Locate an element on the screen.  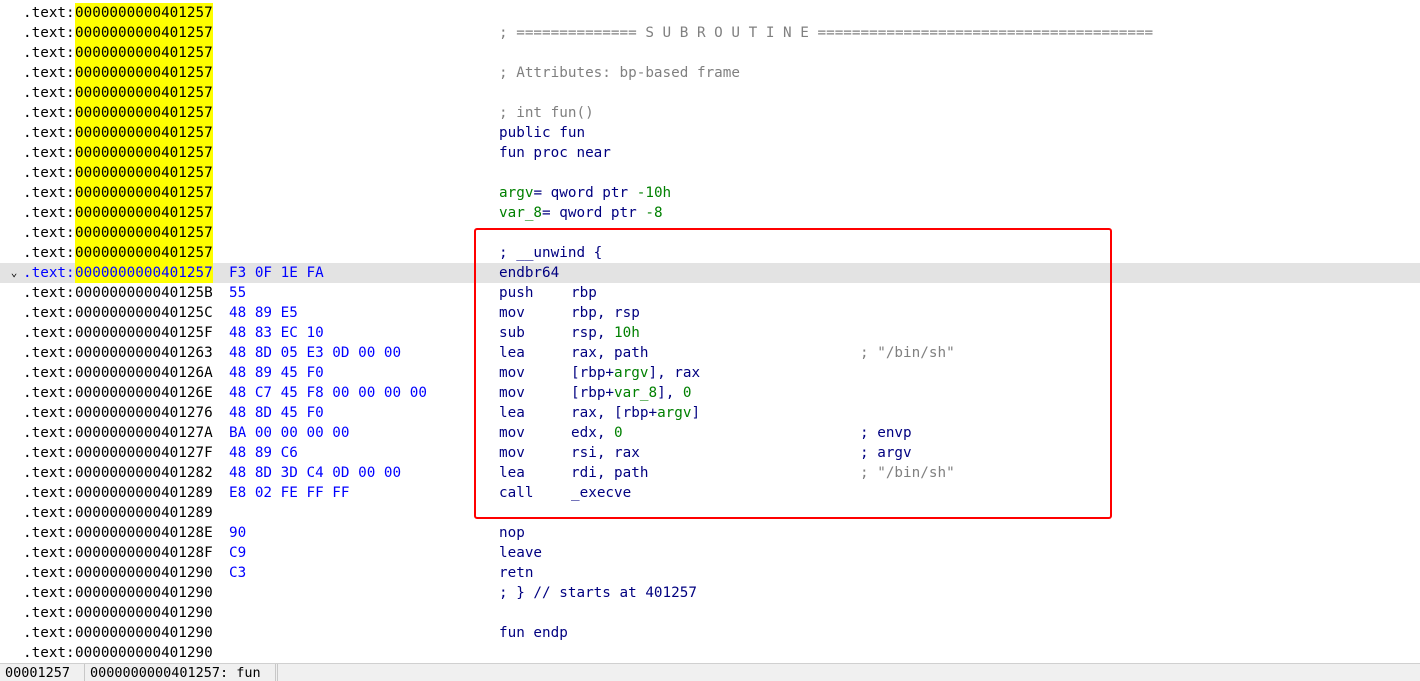
collapse-chevron-icon: ⌄ is located at coordinates (14, 273).